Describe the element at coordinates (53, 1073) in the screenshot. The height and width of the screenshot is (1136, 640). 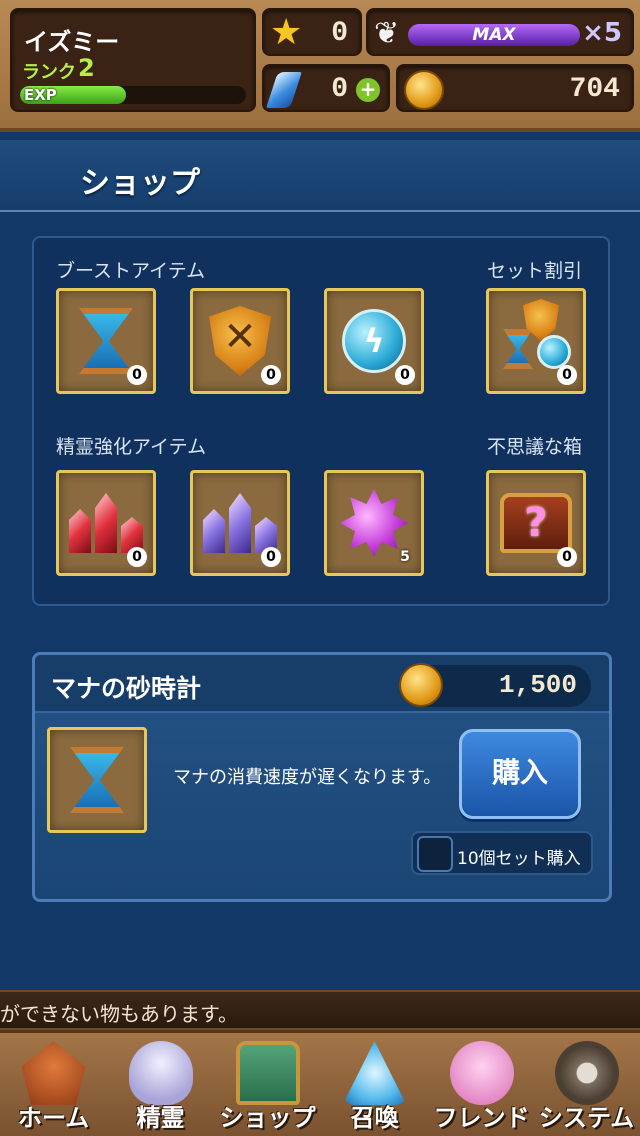
I see `home-icon` at that location.